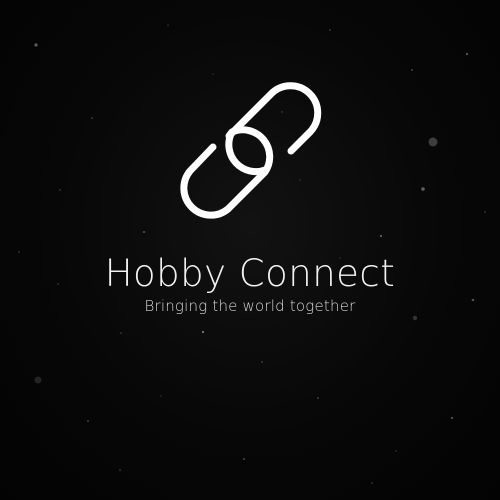  What do you see at coordinates (251, 150) in the screenshot?
I see `chain-link-icon` at bounding box center [251, 150].